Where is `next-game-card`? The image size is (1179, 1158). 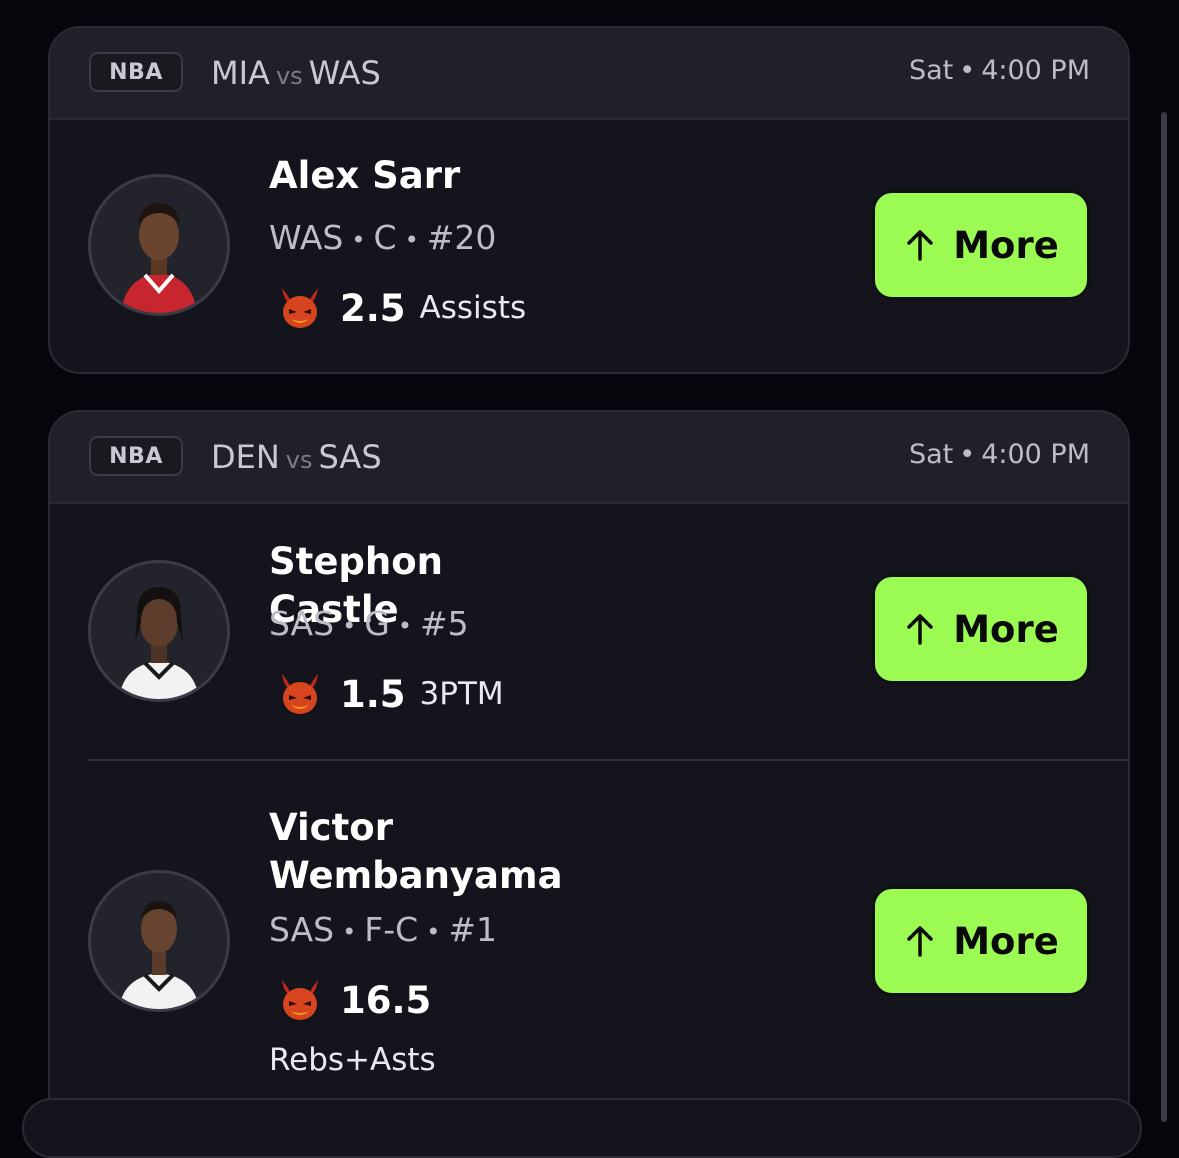 next-game-card is located at coordinates (582, 1128).